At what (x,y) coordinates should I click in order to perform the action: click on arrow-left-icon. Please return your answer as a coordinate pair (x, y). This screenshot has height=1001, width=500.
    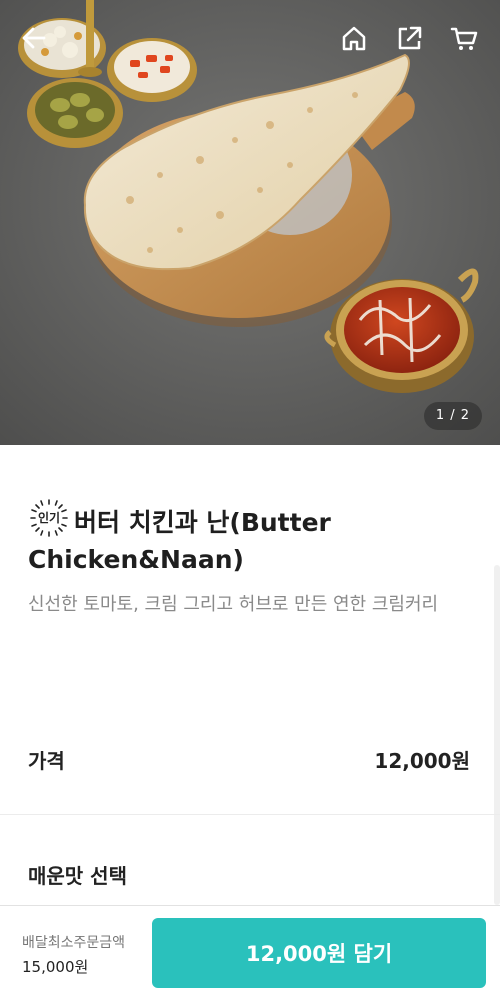
    Looking at the image, I should click on (34, 38).